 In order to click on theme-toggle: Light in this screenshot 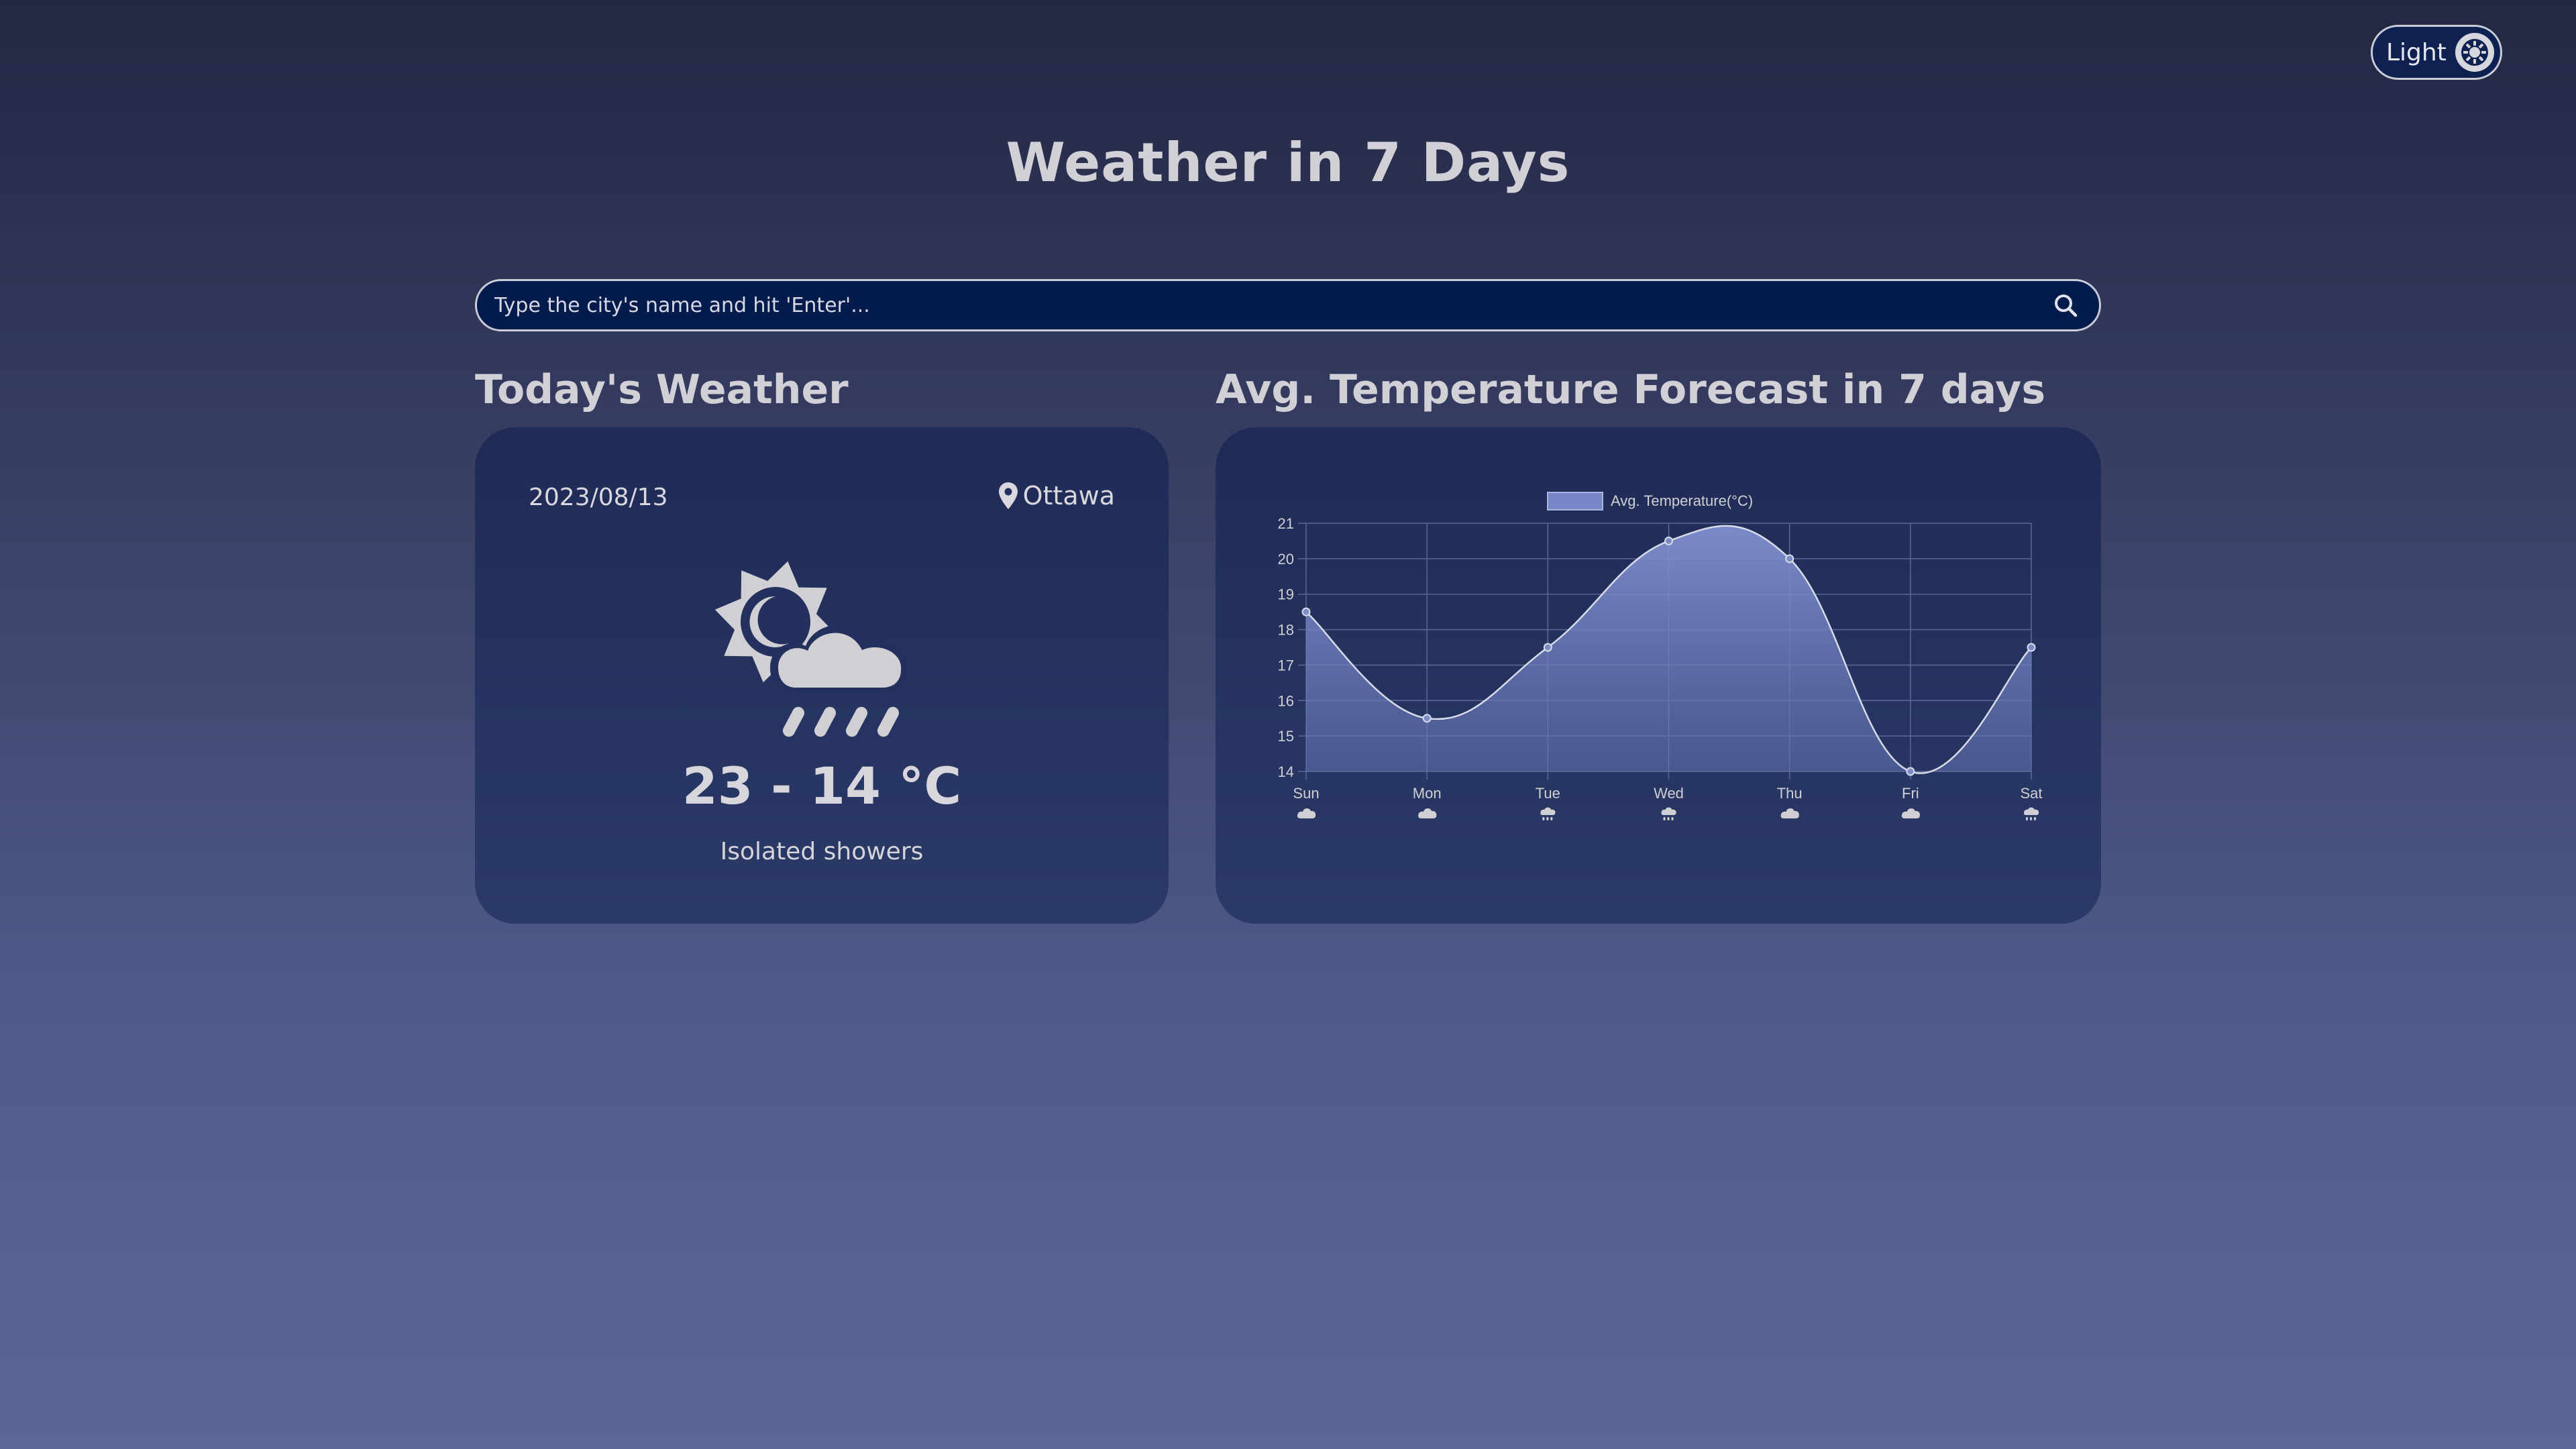, I will do `click(2436, 52)`.